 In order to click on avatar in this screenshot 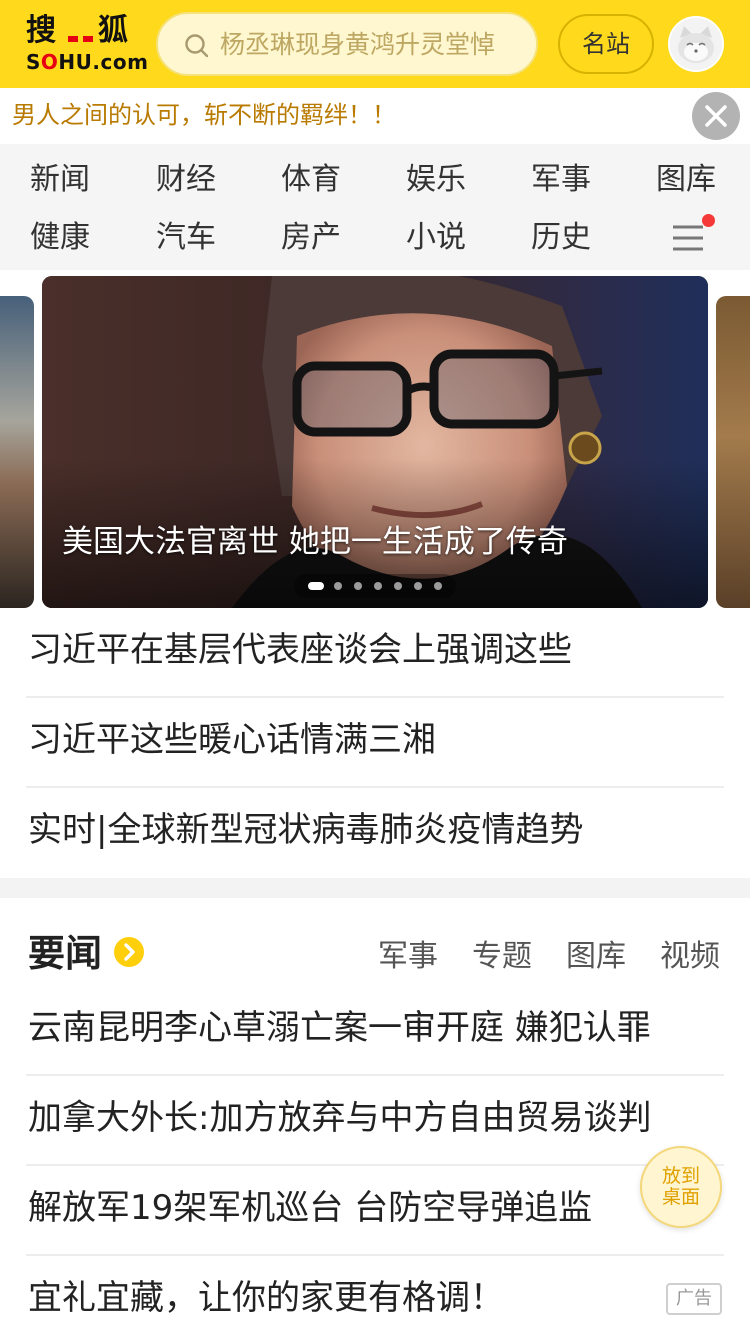, I will do `click(696, 44)`.